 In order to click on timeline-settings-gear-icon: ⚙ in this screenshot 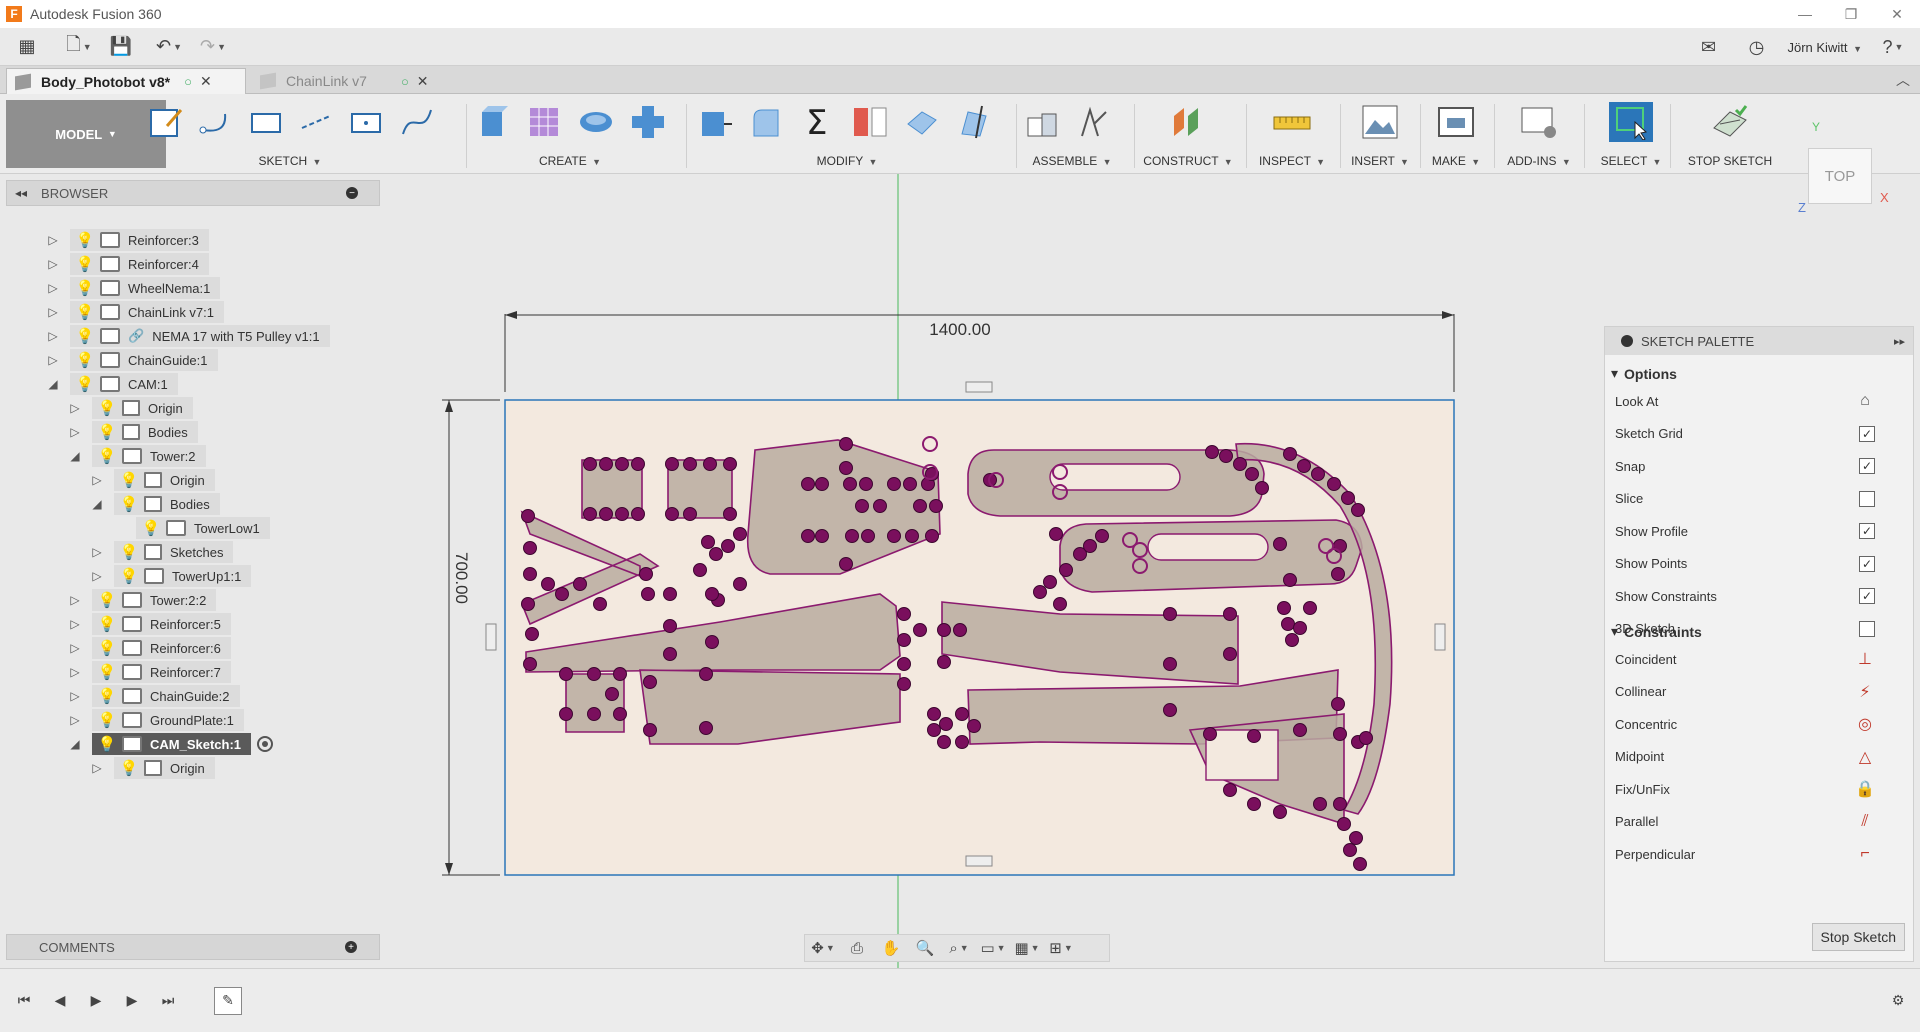, I will do `click(1898, 1001)`.